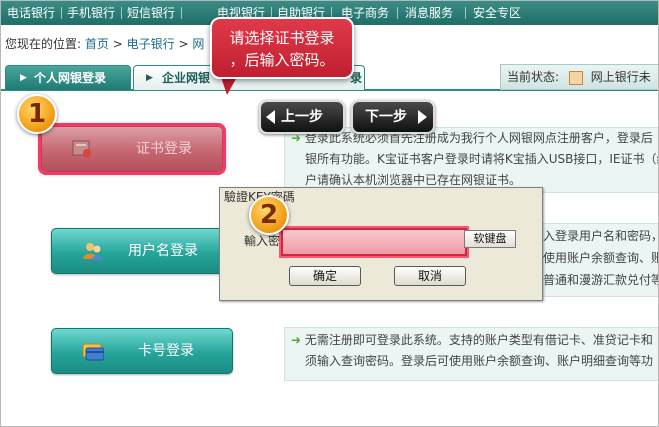 The width and height of the screenshot is (659, 427). I want to click on status-label: 当前状态:, so click(533, 77).